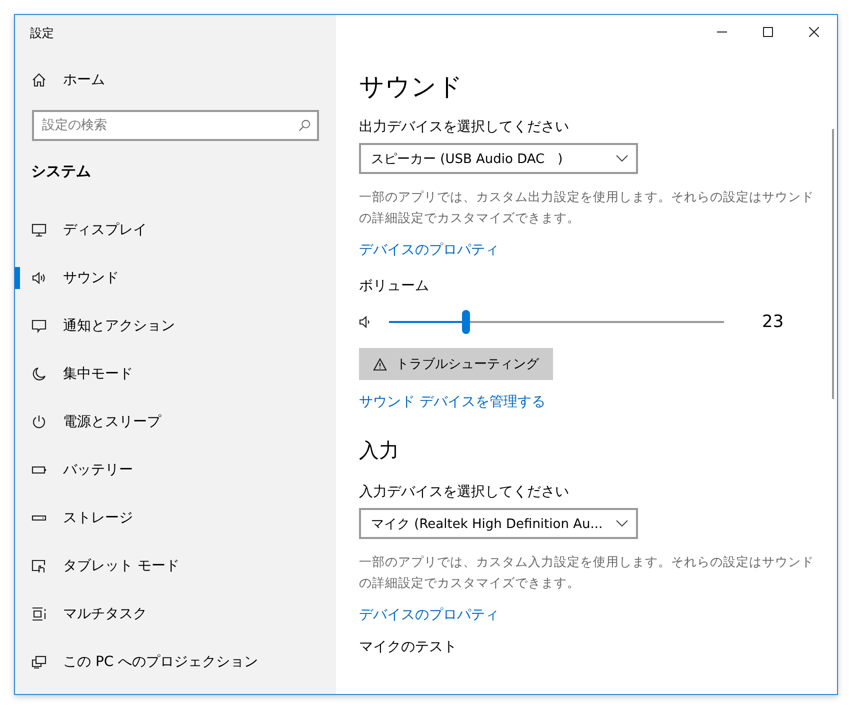 The height and width of the screenshot is (712, 855). Describe the element at coordinates (42, 33) in the screenshot. I see `window-title: 設定` at that location.